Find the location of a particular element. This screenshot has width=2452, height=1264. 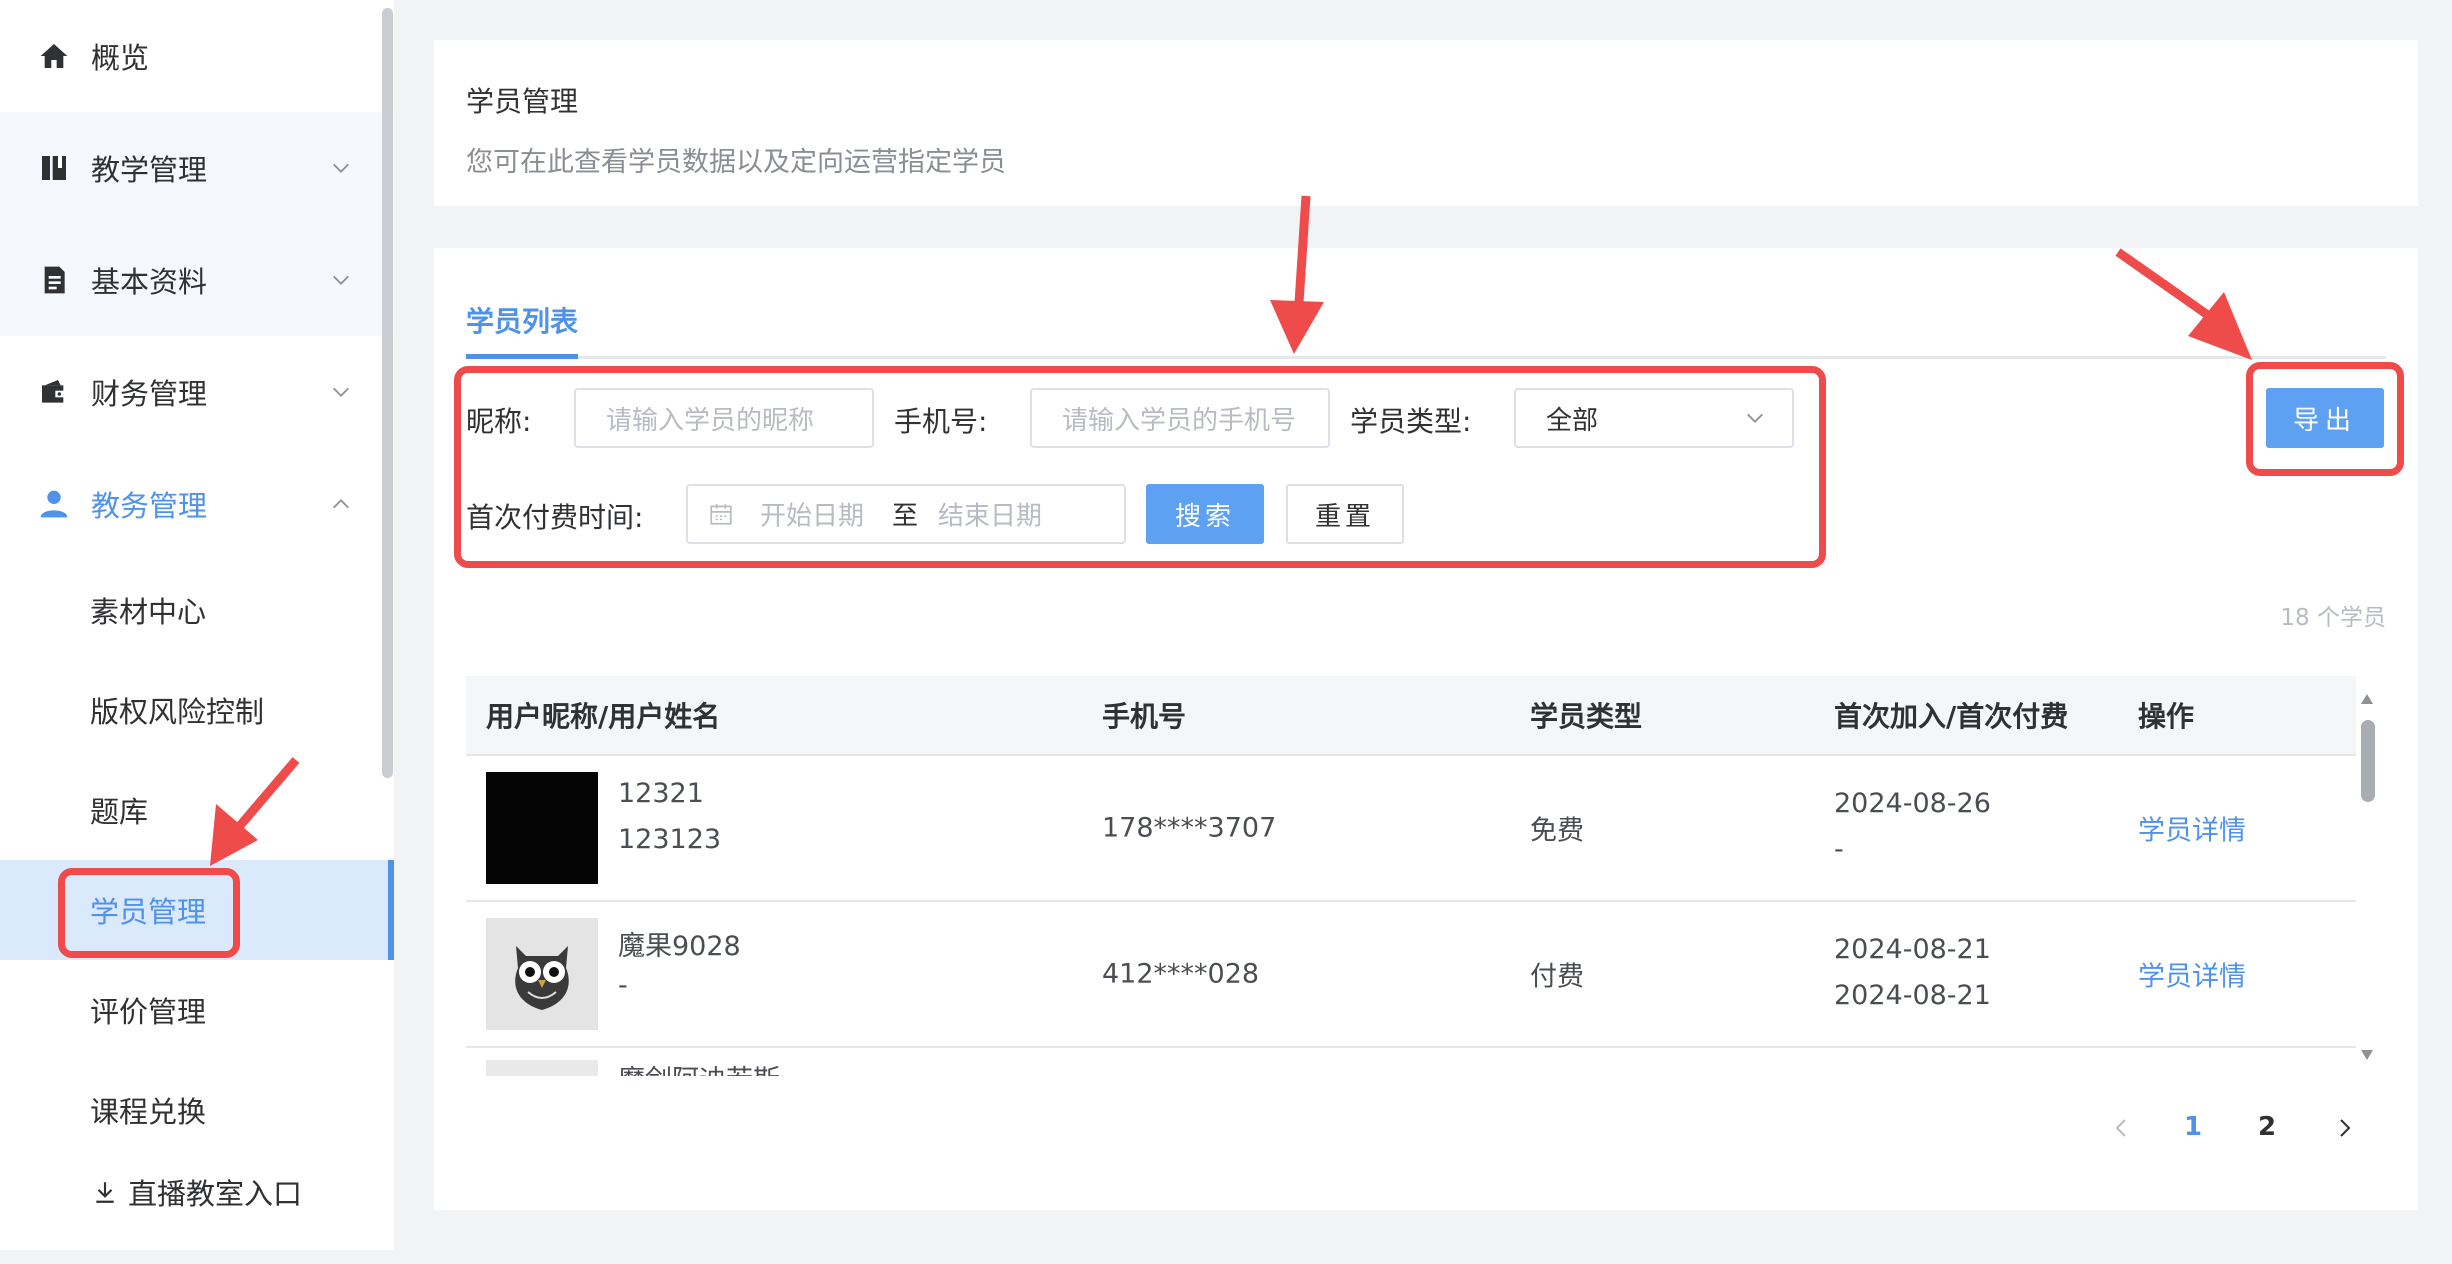

user-realname: - is located at coordinates (623, 985).